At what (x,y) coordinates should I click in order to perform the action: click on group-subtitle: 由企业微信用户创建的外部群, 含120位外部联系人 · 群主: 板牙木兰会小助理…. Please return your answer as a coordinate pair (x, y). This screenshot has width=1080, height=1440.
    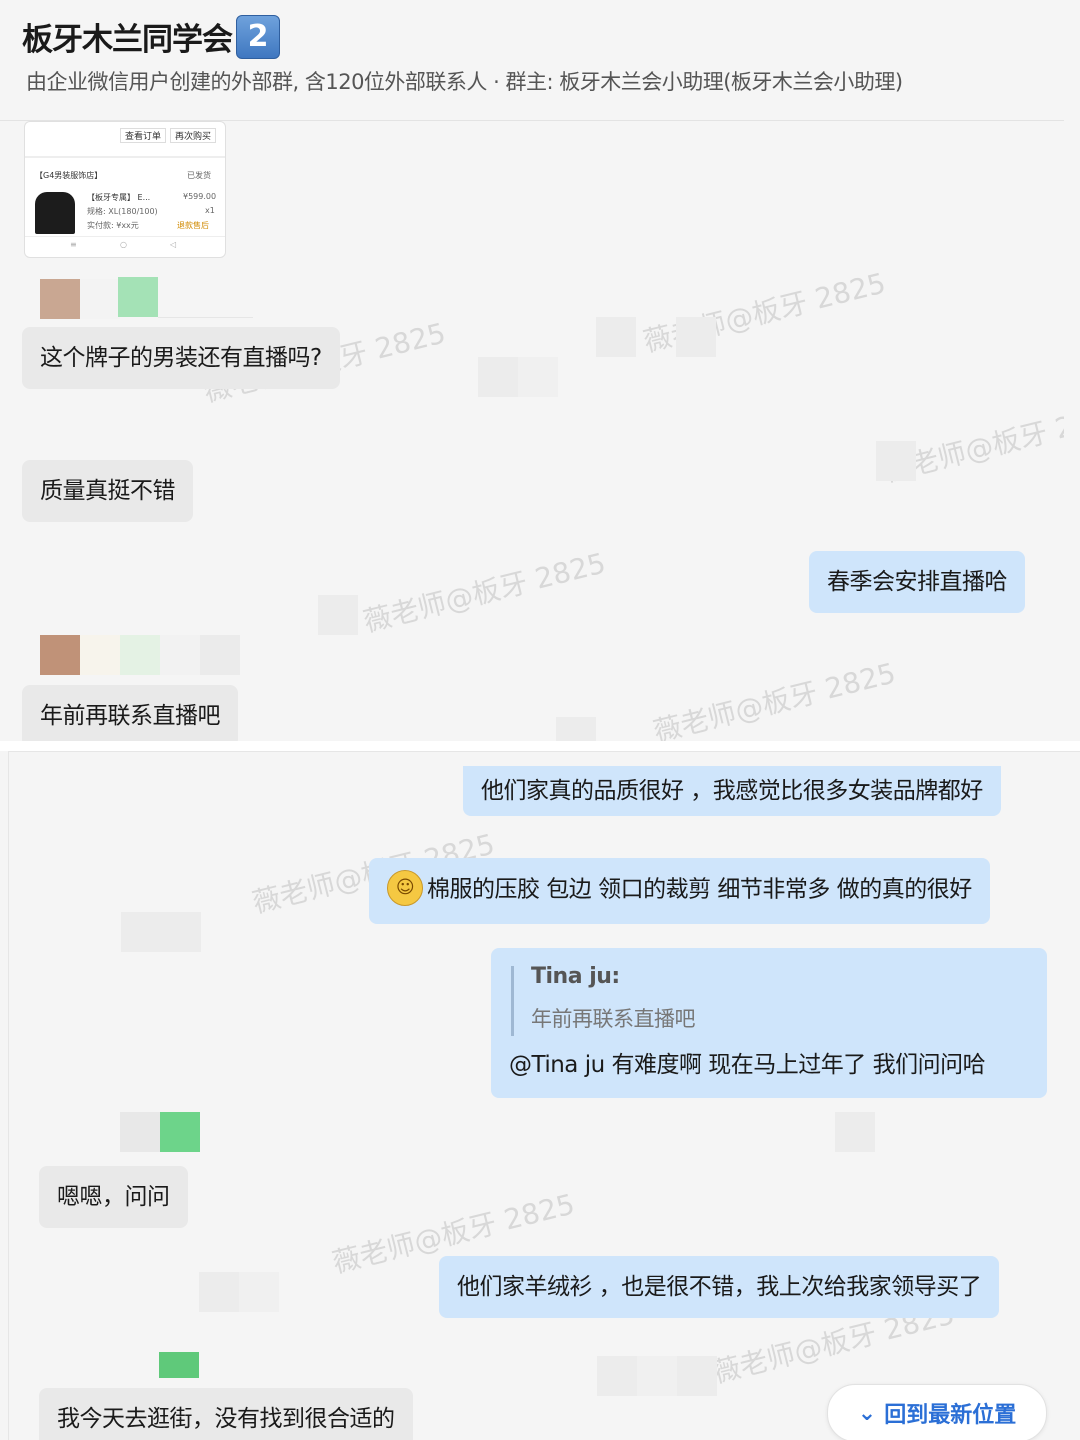
    Looking at the image, I should click on (464, 82).